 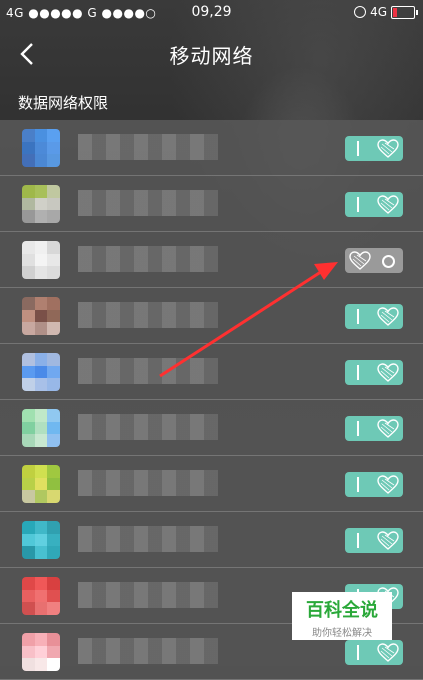 I want to click on network-type: 4G, so click(x=378, y=12).